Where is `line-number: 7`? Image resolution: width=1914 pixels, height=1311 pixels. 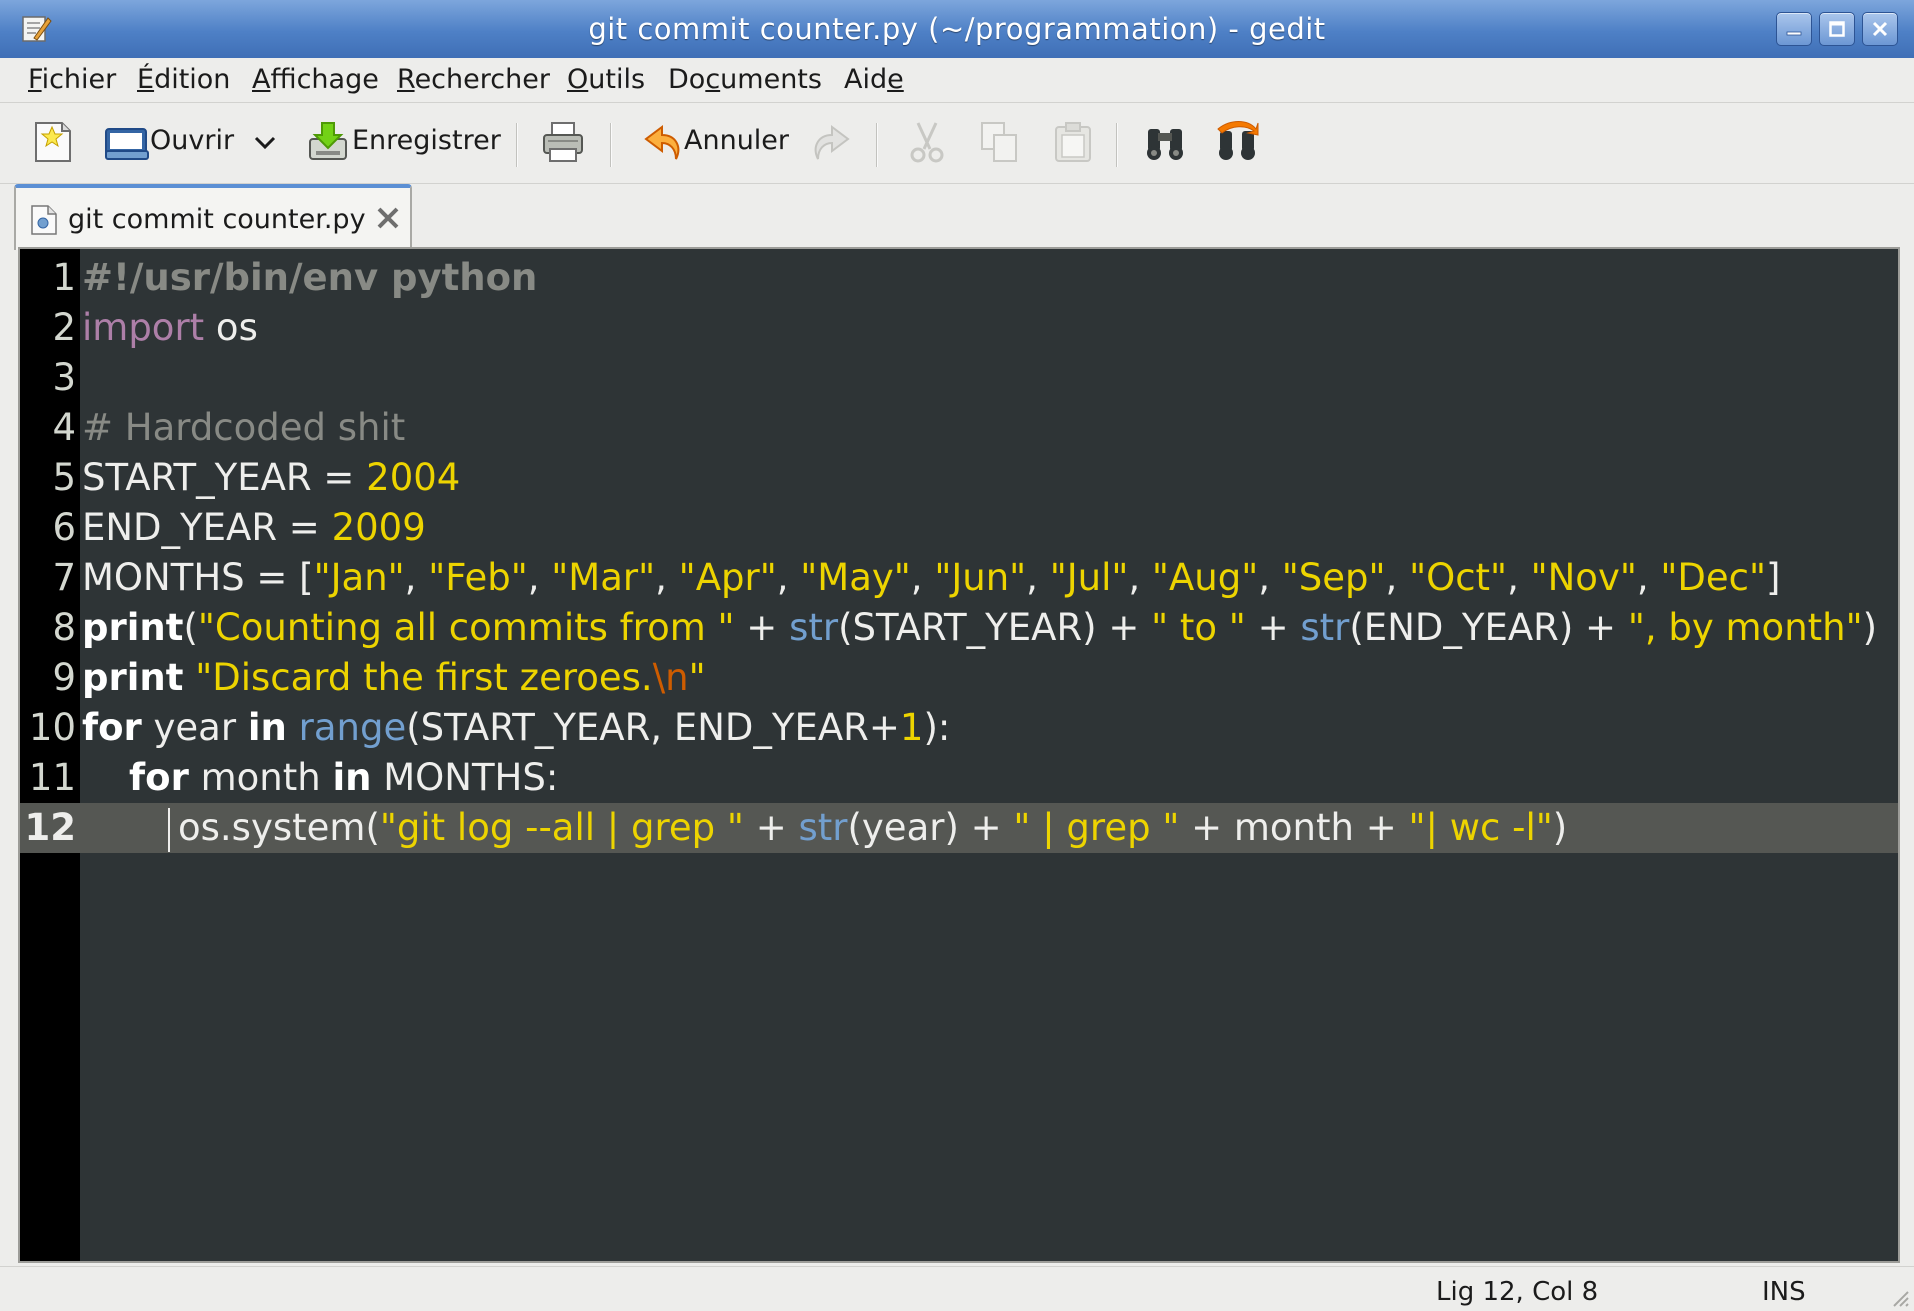 line-number: 7 is located at coordinates (64, 577).